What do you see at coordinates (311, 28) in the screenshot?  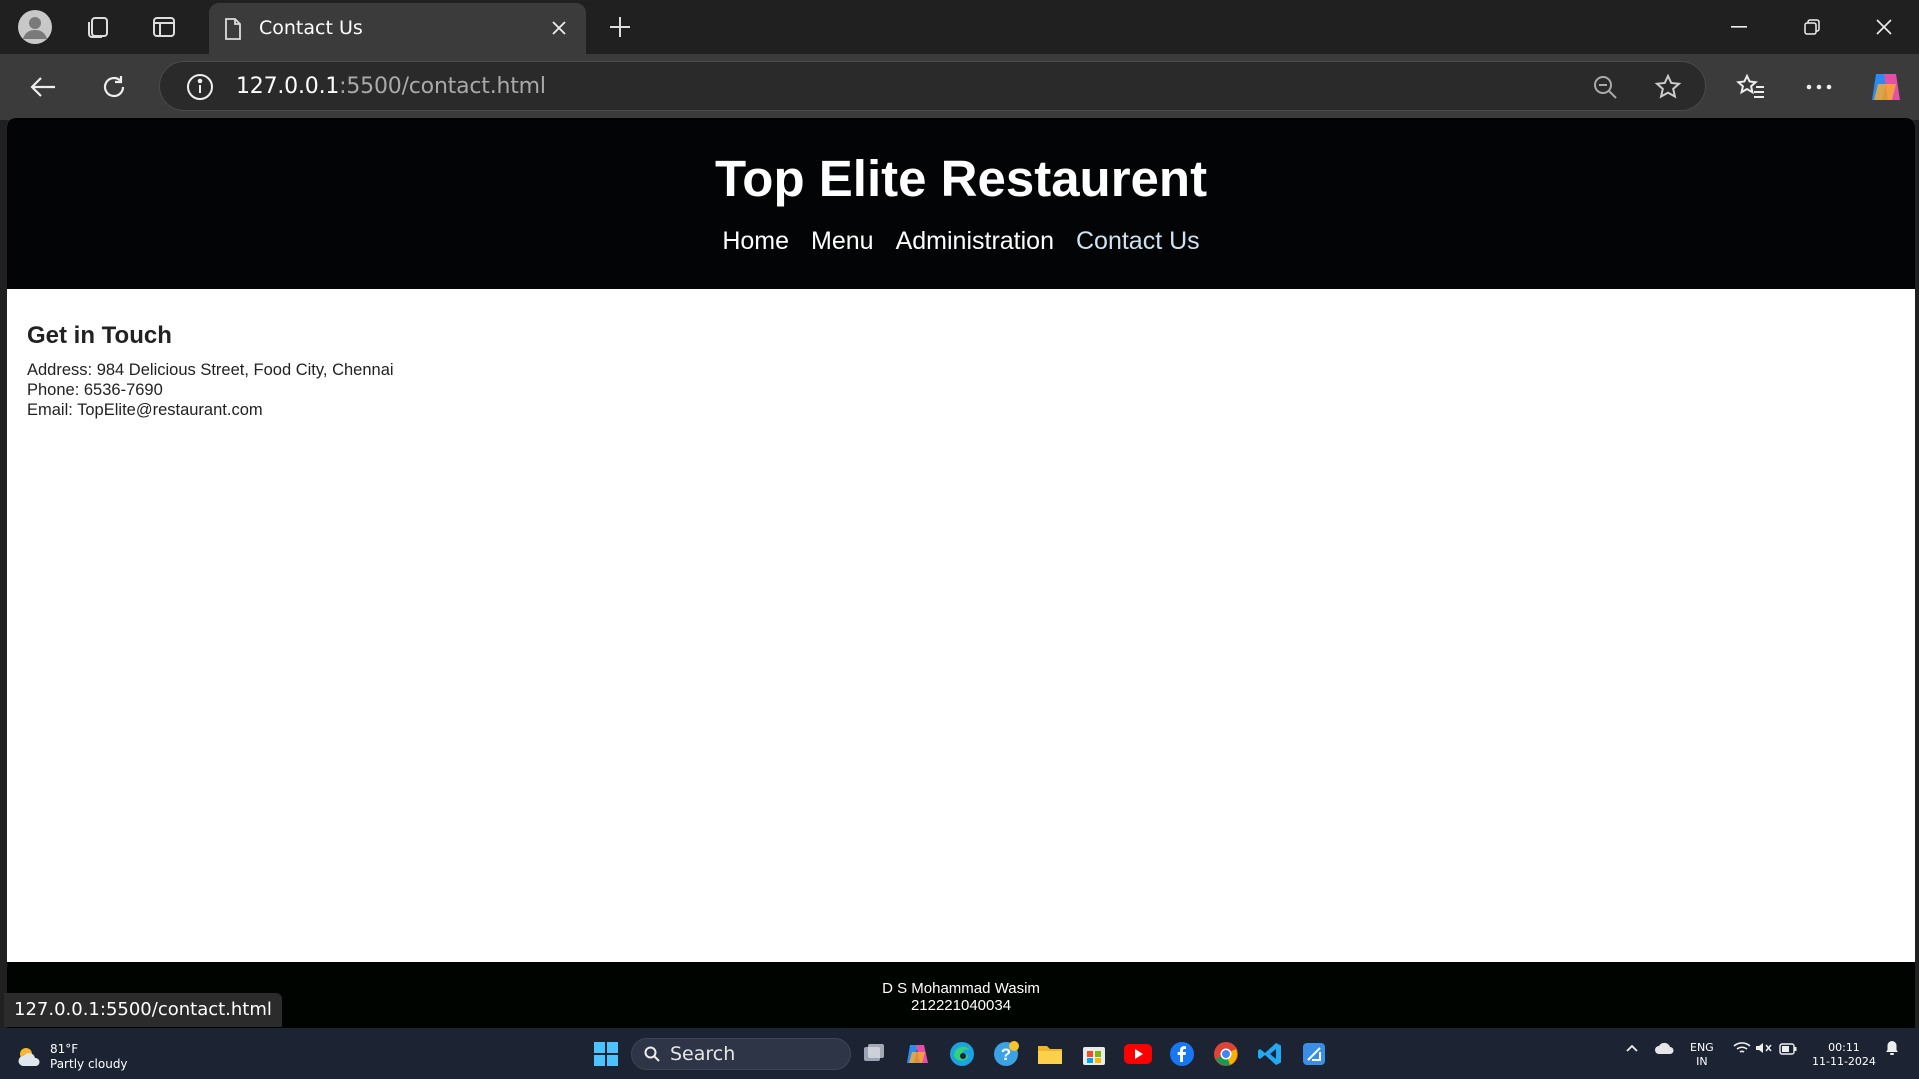 I see `tab-title: Contact Us` at bounding box center [311, 28].